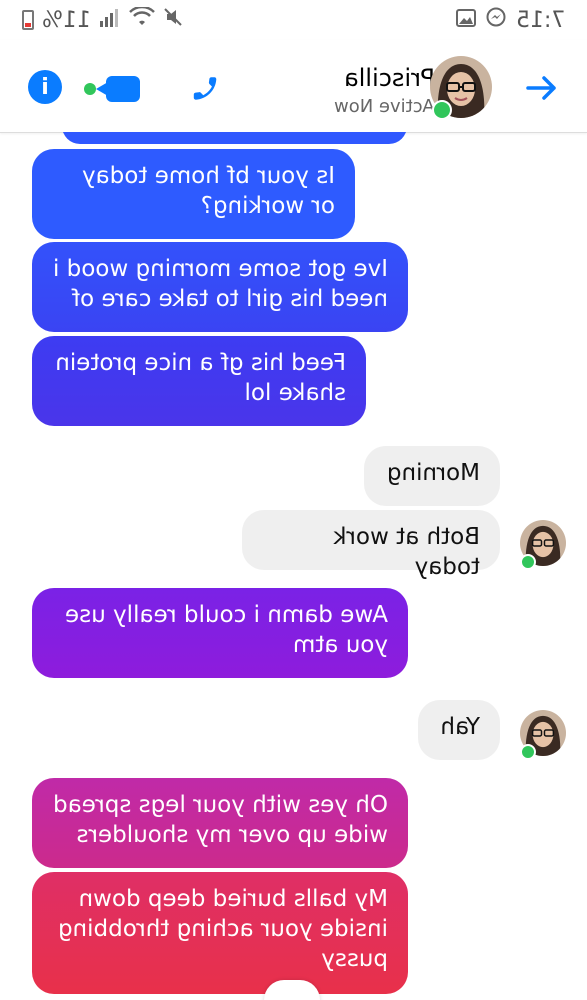 This screenshot has width=587, height=1000. What do you see at coordinates (142, 19) in the screenshot?
I see `wifi-icon` at bounding box center [142, 19].